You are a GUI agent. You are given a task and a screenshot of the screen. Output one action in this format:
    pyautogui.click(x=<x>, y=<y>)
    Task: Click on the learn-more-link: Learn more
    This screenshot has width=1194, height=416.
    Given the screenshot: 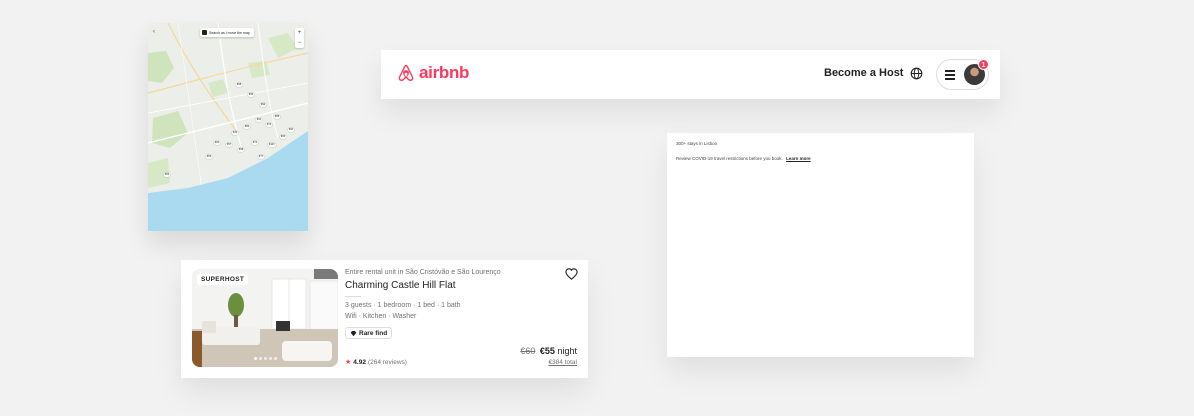 What is the action you would take?
    pyautogui.click(x=798, y=158)
    